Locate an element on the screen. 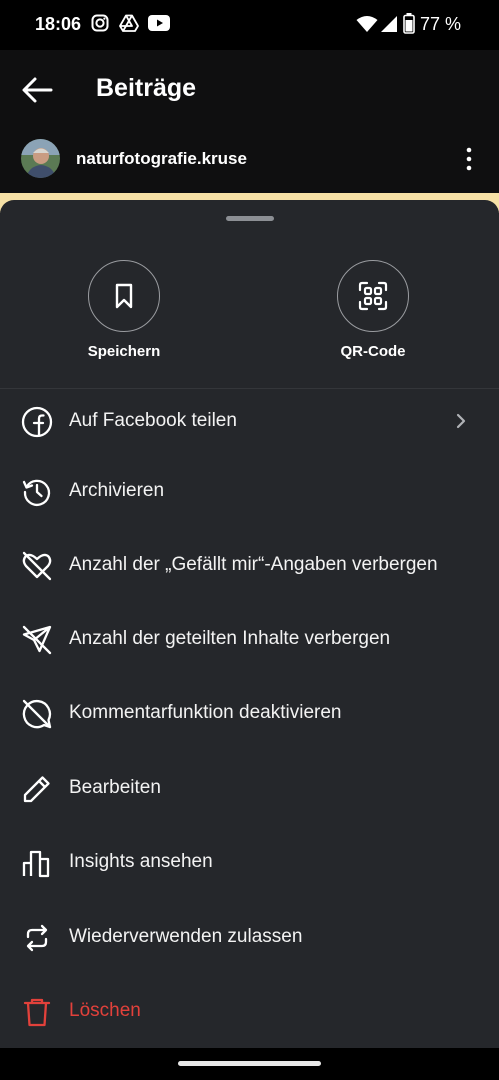 This screenshot has width=499, height=1080. more-options-button is located at coordinates (469, 159).